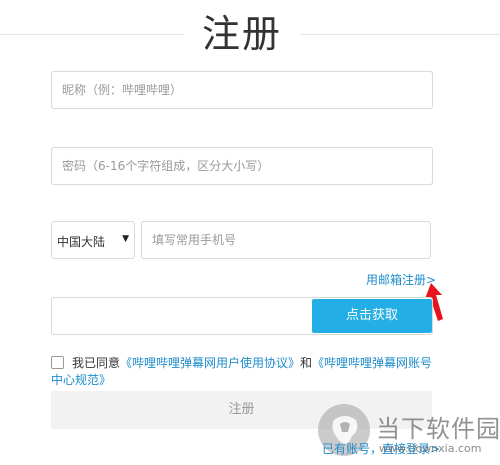  Describe the element at coordinates (210, 363) in the screenshot. I see `user-agreement-link: 《哔哩哔哩弹幕网用户使用协议》` at that location.